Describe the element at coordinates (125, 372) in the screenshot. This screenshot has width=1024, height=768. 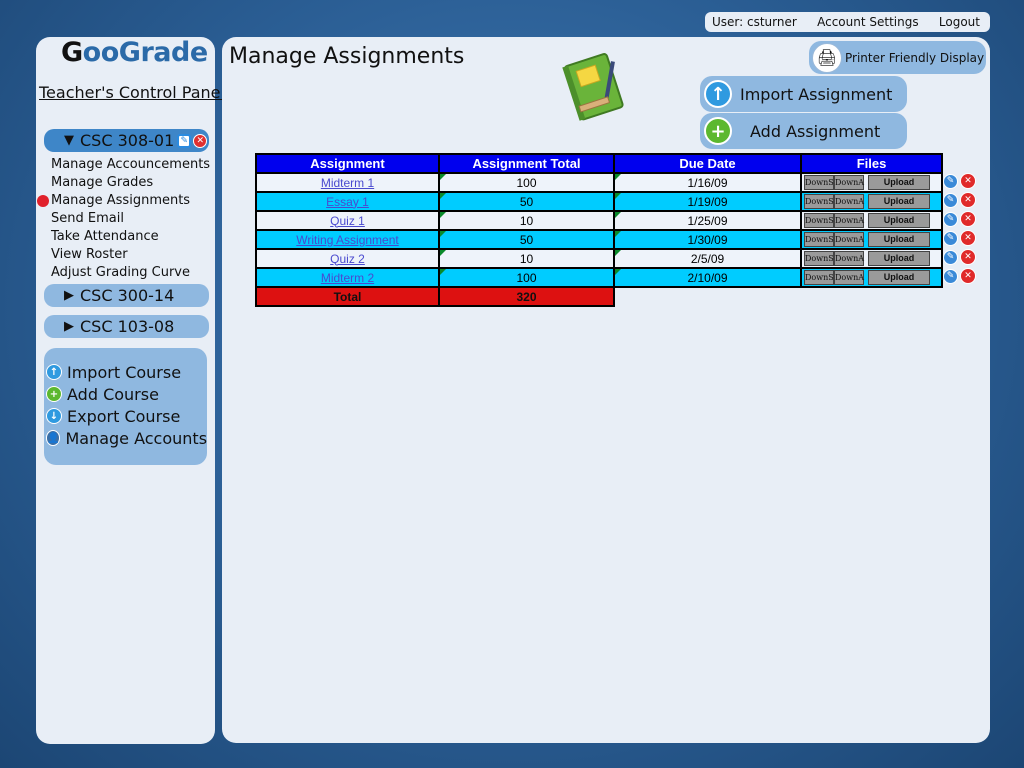
I see `import-course-button: ↑ Import Course` at that location.